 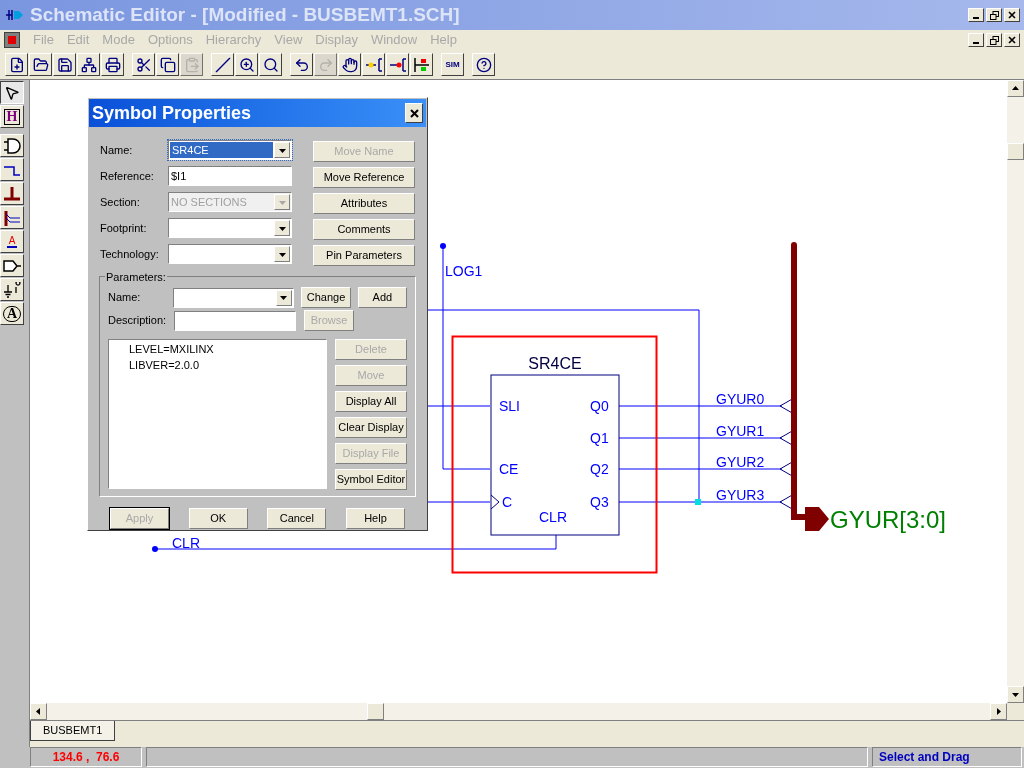 I want to click on net-label: GYUR1, so click(x=740, y=431).